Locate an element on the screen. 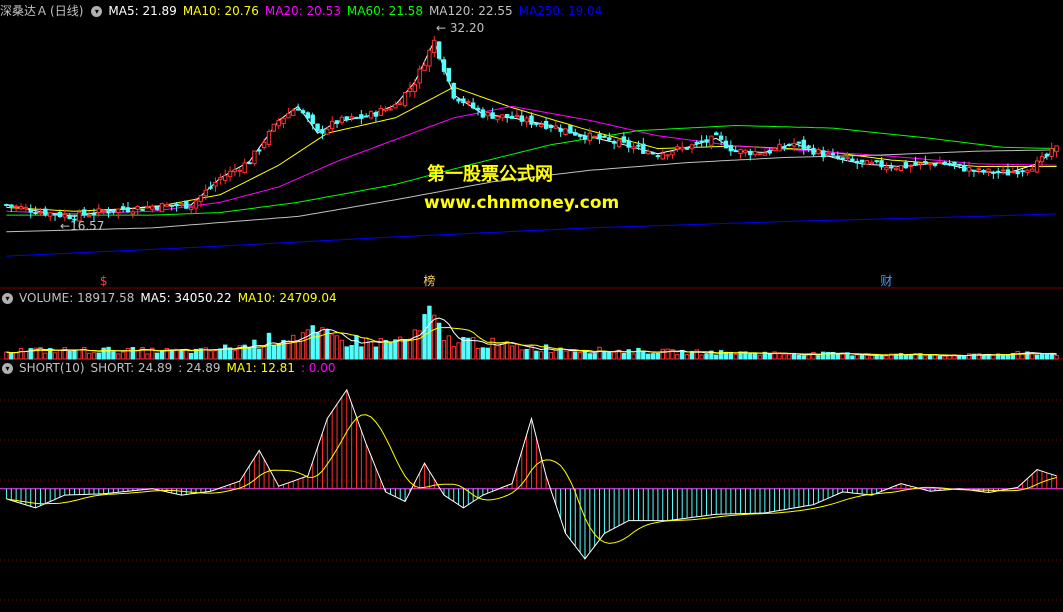  ma-legend-0: MA5: 21.89 is located at coordinates (142, 11).